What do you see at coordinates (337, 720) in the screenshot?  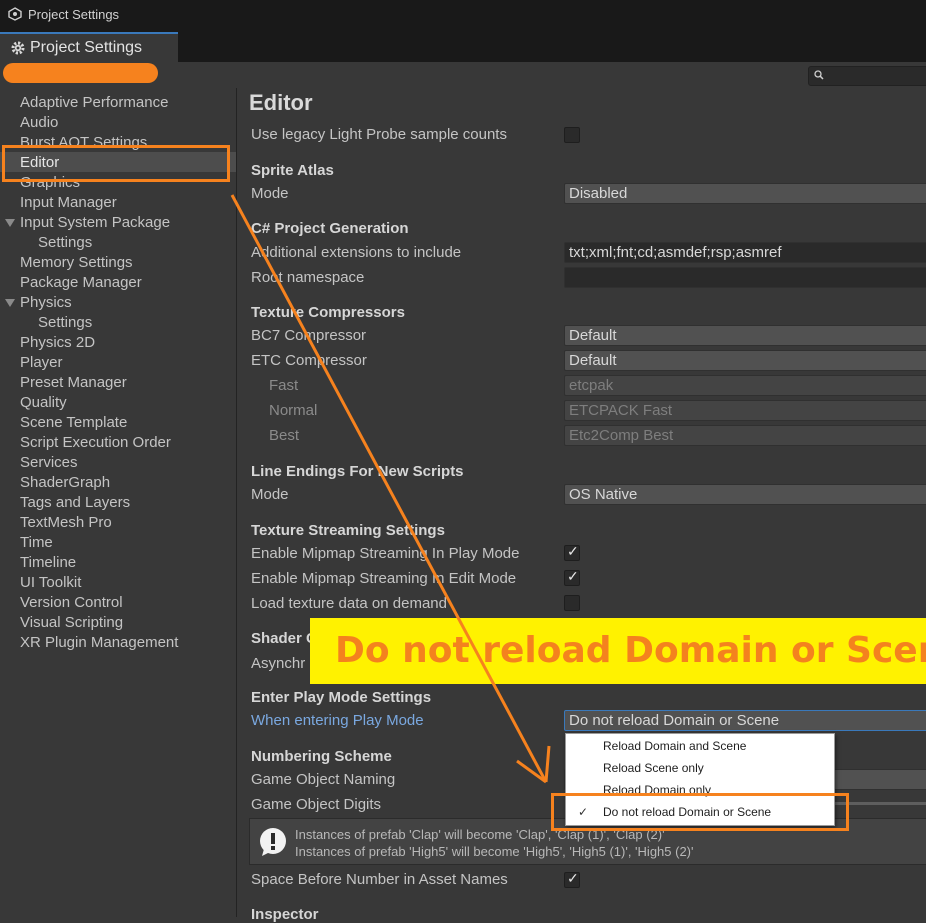 I see `when-entering-play-mode-label: When entering Play Mode` at bounding box center [337, 720].